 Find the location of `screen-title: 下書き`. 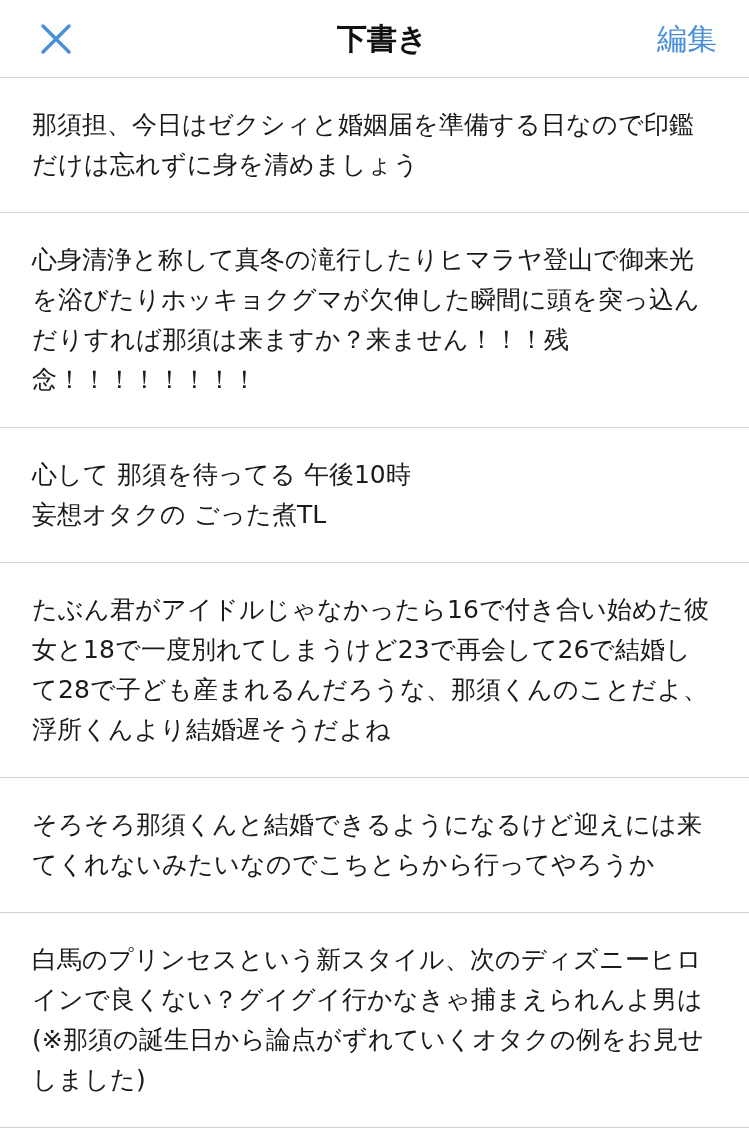

screen-title: 下書き is located at coordinates (382, 39).